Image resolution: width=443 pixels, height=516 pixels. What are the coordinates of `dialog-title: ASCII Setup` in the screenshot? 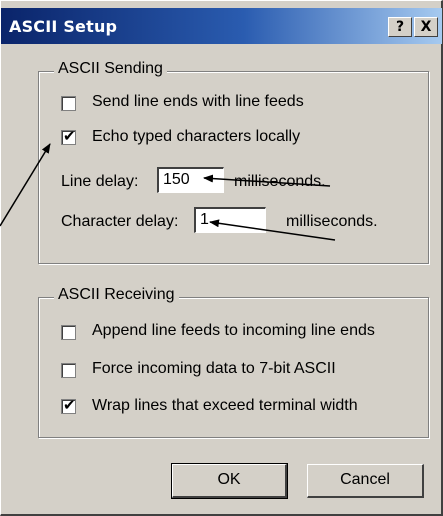 It's located at (63, 26).